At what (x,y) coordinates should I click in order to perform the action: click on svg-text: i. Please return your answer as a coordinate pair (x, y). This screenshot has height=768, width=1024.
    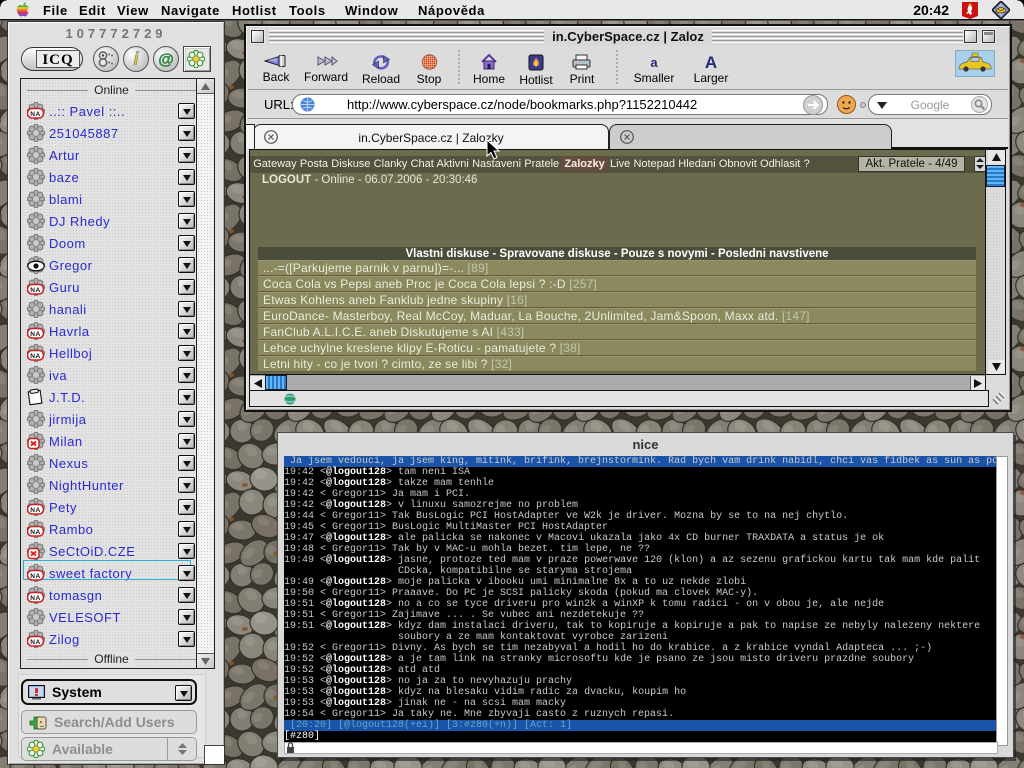
    Looking at the image, I should click on (136, 59).